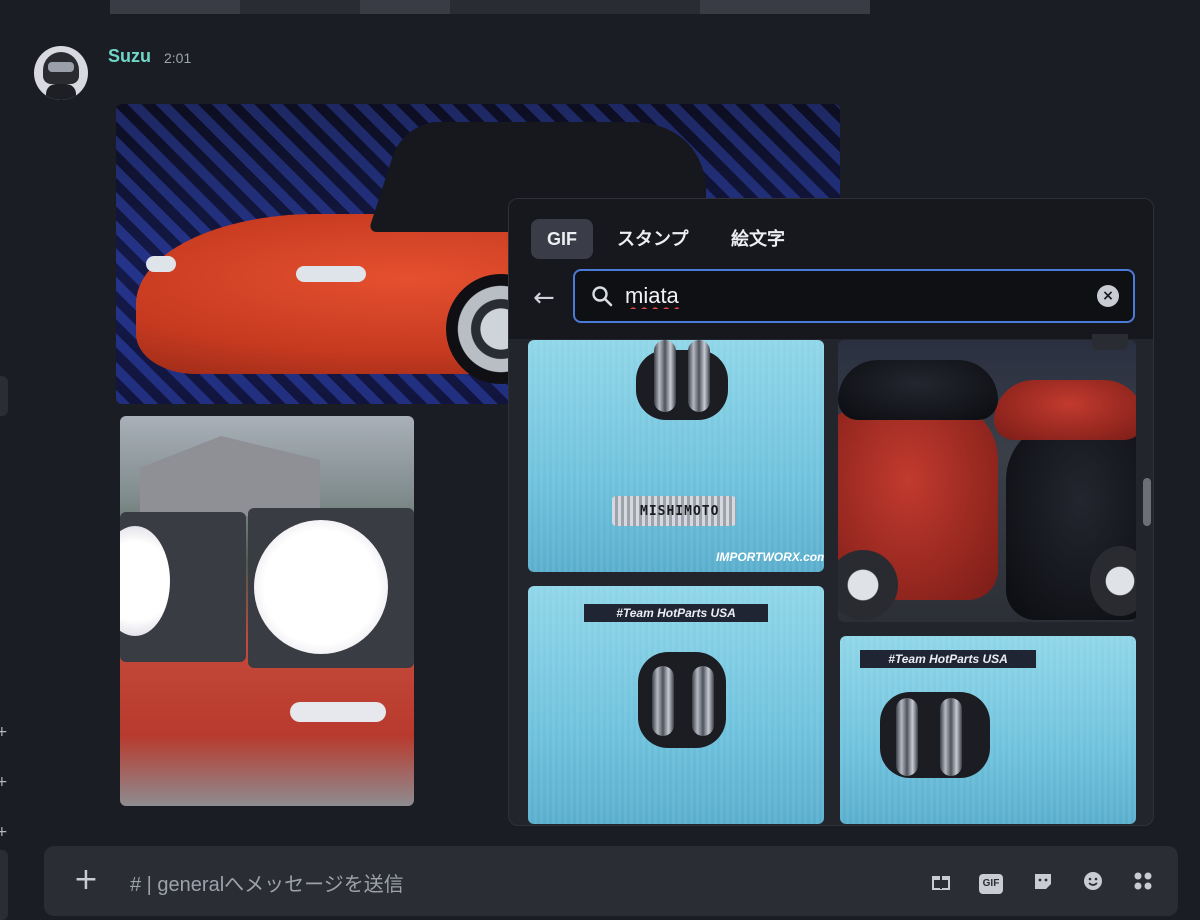  What do you see at coordinates (86, 880) in the screenshot?
I see `add-attachment-icon: +` at bounding box center [86, 880].